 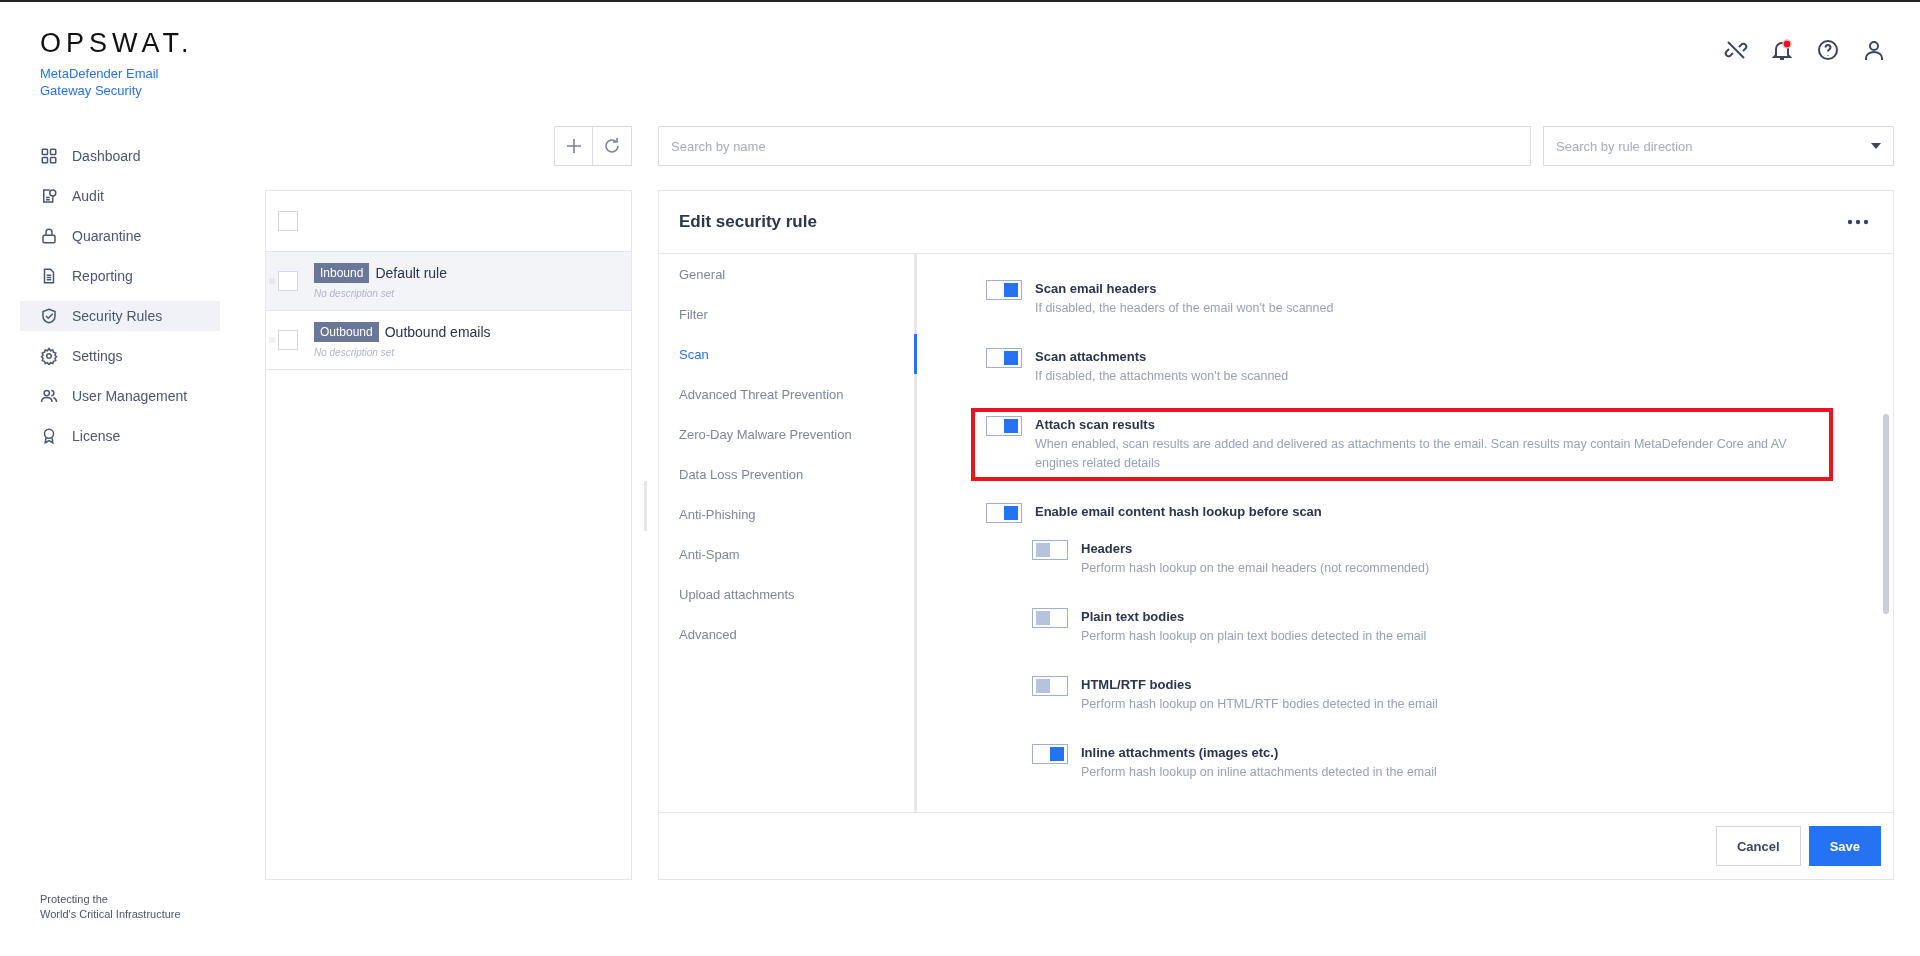 What do you see at coordinates (1876, 146) in the screenshot?
I see `caret-icon` at bounding box center [1876, 146].